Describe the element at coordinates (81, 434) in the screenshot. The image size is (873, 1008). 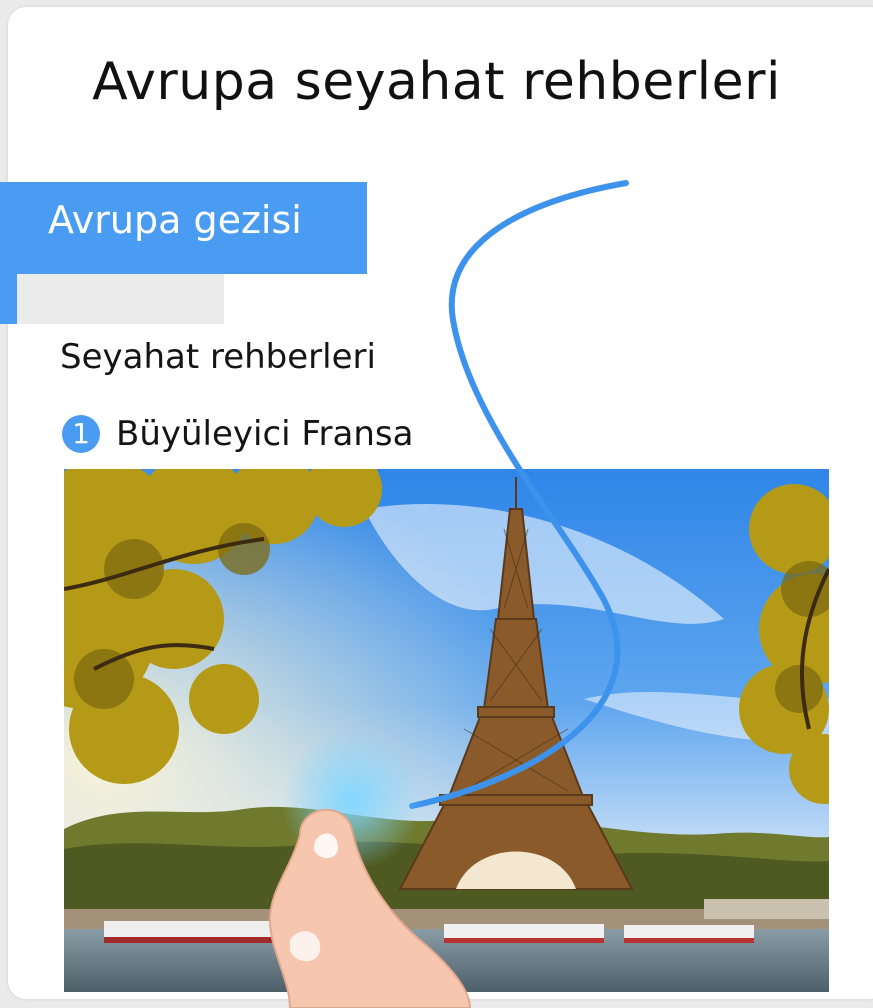
I see `number-badge: 1` at that location.